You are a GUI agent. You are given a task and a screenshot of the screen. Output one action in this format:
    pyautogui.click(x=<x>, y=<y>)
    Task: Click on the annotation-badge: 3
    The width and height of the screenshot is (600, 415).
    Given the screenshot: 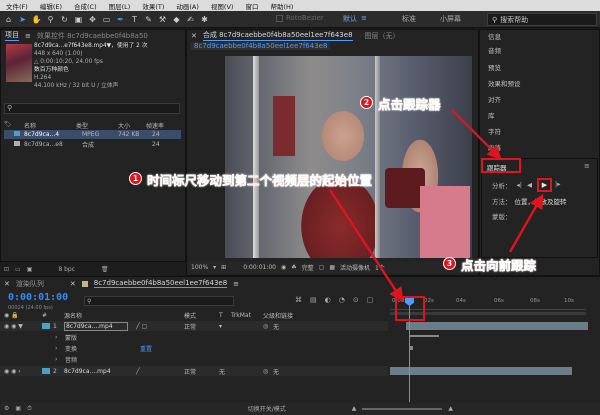 What is the action you would take?
    pyautogui.click(x=449, y=263)
    